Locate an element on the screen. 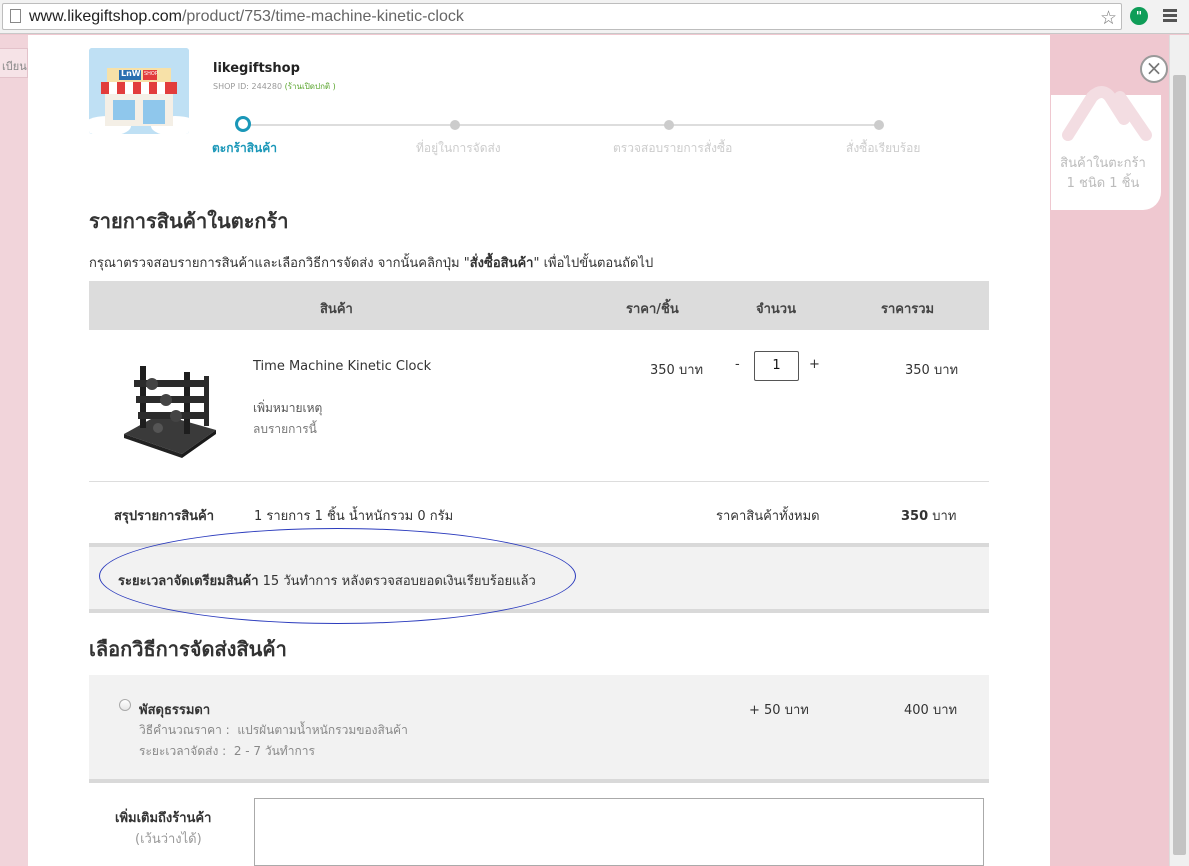 The image size is (1189, 866). page-icon is located at coordinates (15, 16).